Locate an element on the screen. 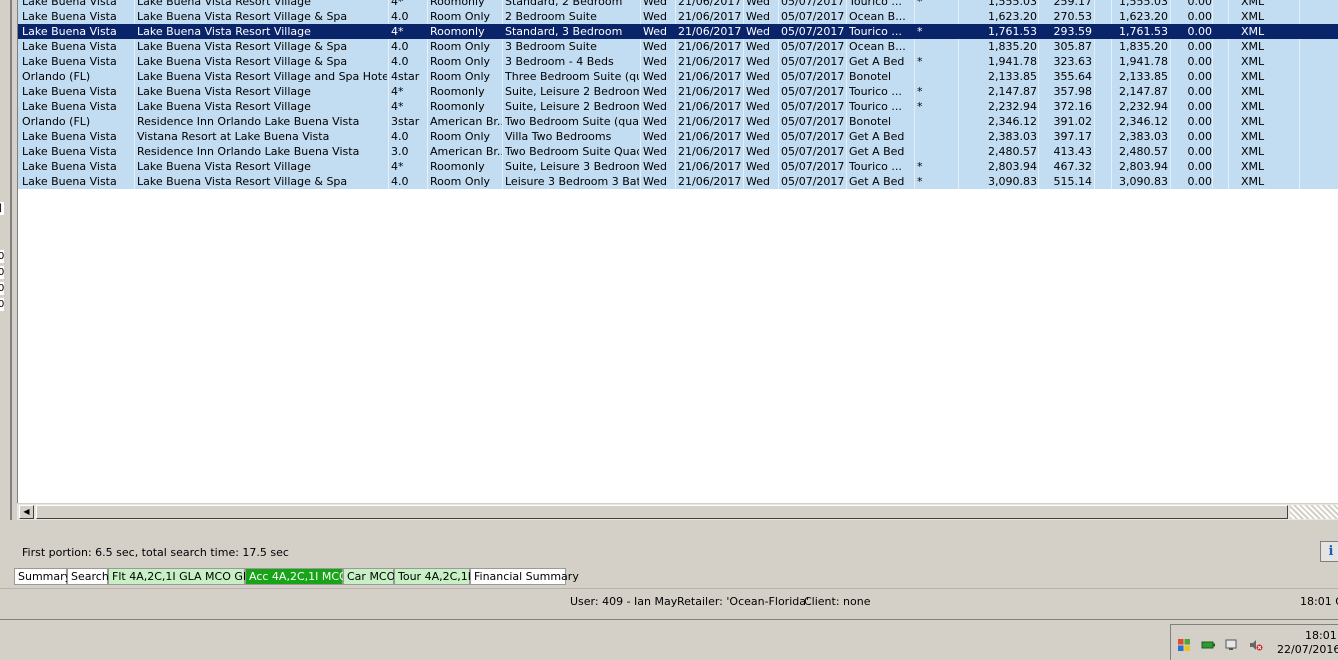 The image size is (1338, 660). left-panel-fragment: 0 is located at coordinates (2, 288).